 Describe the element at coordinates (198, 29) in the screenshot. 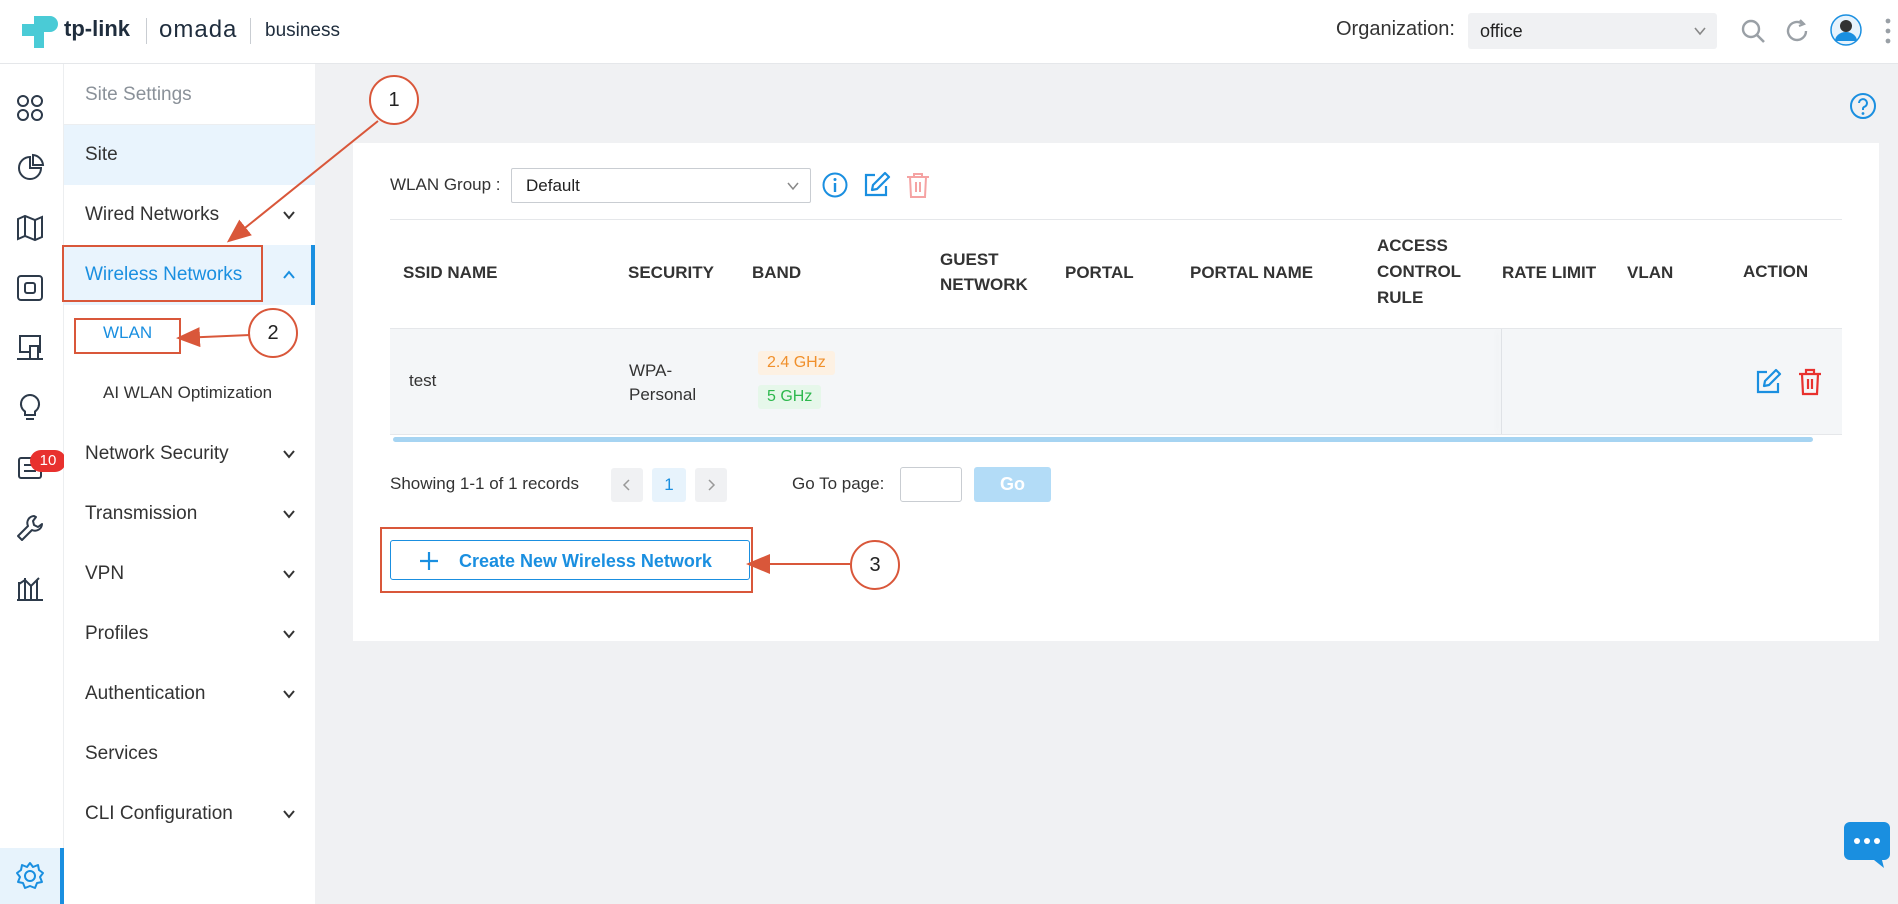

I see `brand-omada: omada` at that location.